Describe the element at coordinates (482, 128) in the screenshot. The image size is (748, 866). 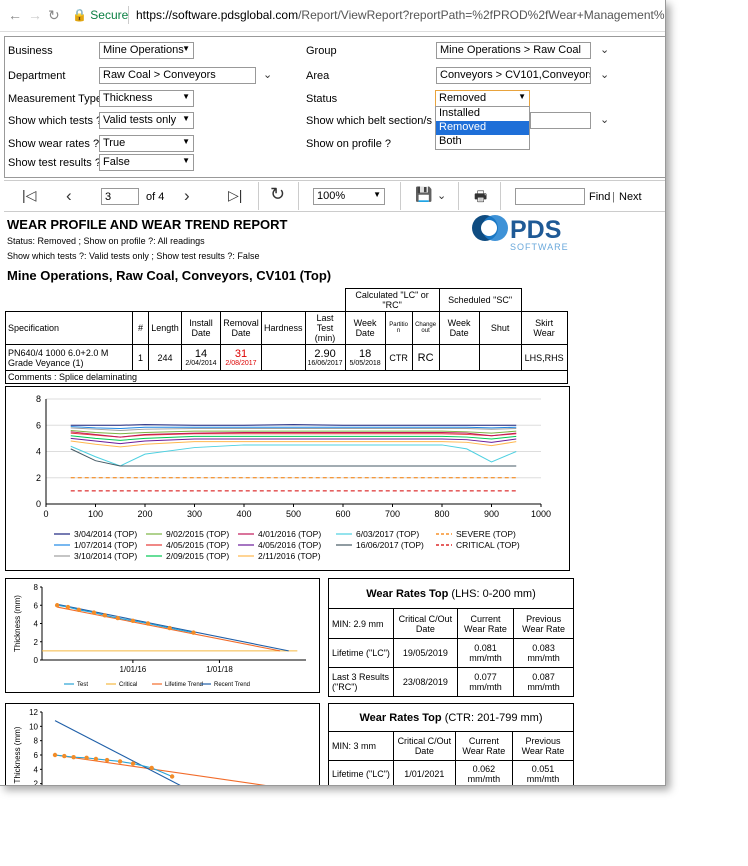
I see `status-option-removed: Removed` at that location.